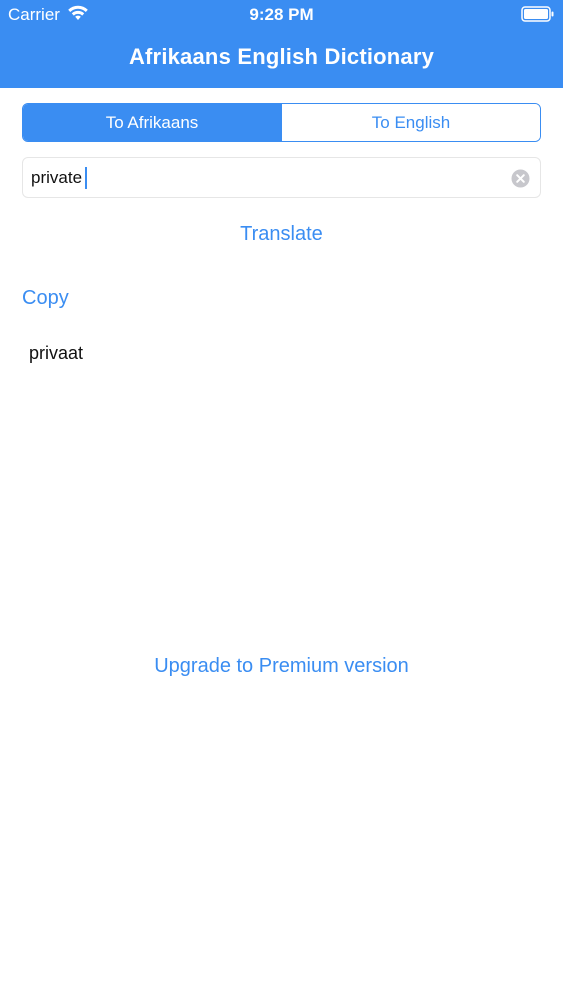  I want to click on text-caret, so click(86, 178).